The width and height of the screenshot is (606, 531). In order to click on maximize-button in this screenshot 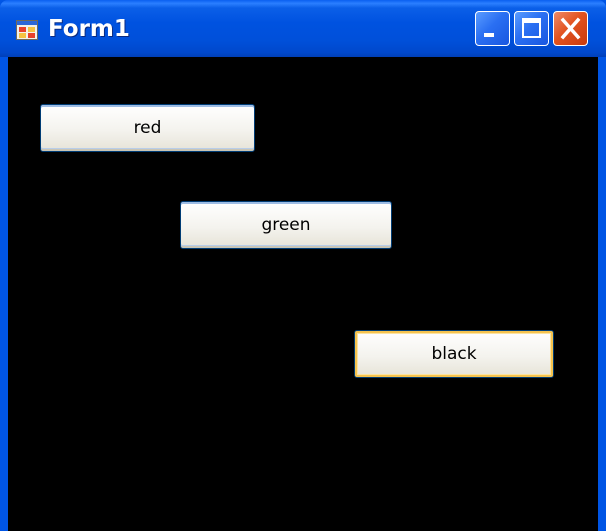, I will do `click(531, 28)`.